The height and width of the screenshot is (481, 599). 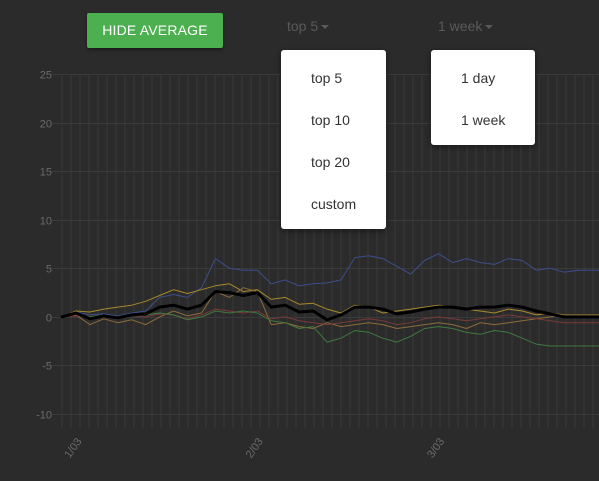 I want to click on menu-item-1-day: 1 day, so click(x=483, y=78).